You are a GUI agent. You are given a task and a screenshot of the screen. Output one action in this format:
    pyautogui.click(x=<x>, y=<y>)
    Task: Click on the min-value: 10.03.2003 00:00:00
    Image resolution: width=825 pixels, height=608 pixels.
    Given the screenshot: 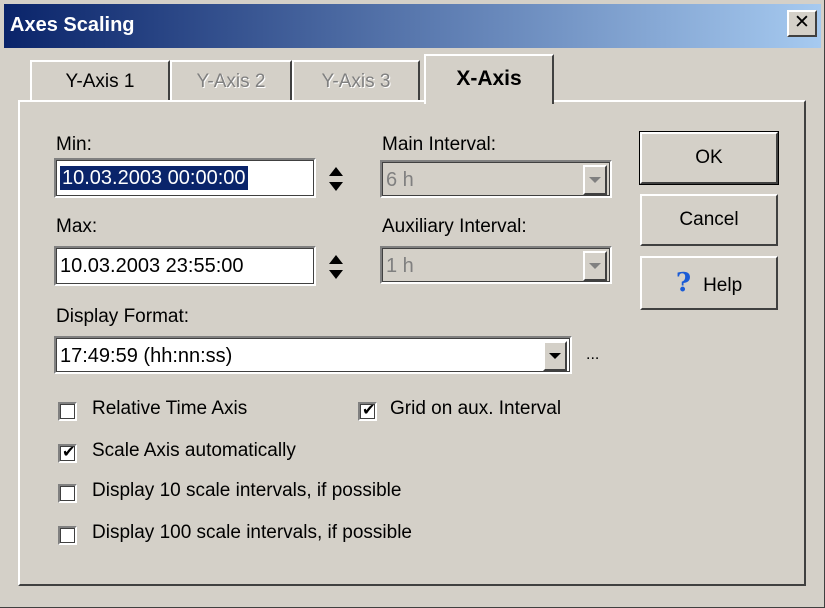 What is the action you would take?
    pyautogui.click(x=154, y=178)
    